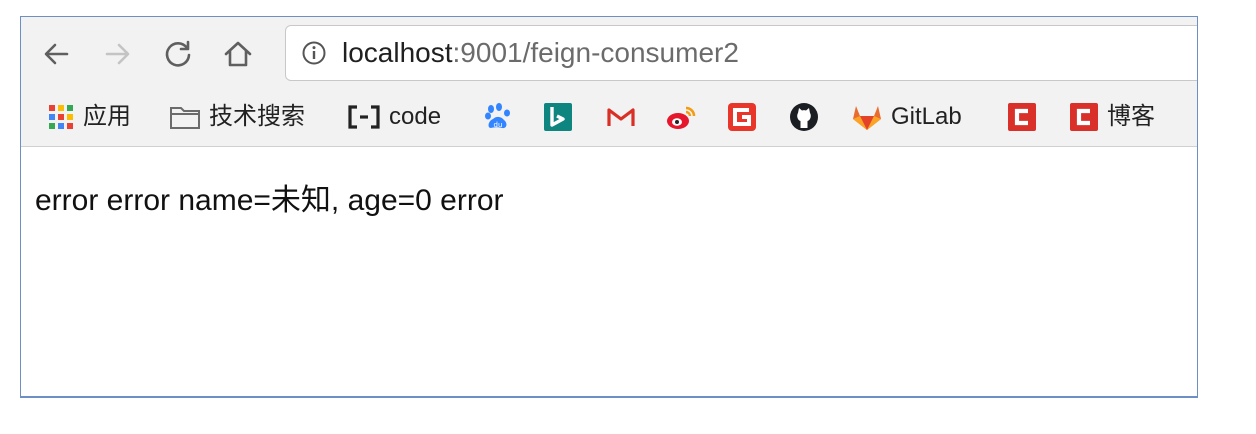 Image resolution: width=1256 pixels, height=434 pixels. I want to click on forward-button, so click(118, 54).